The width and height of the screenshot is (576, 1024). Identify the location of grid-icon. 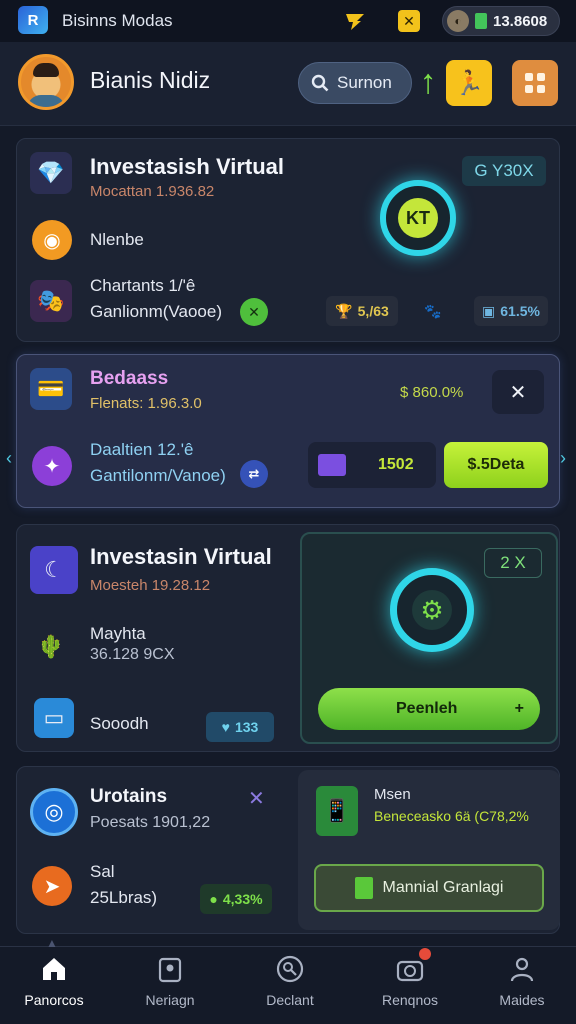
(535, 83).